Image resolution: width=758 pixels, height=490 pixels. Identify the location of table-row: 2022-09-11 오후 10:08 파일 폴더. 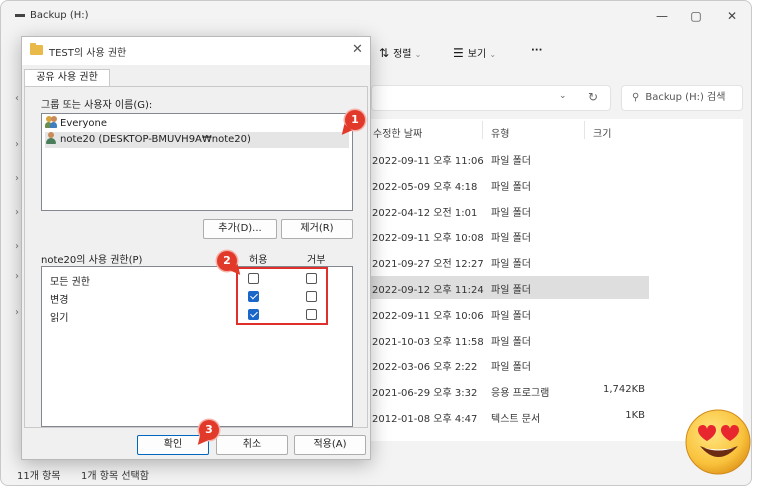
(508, 235).